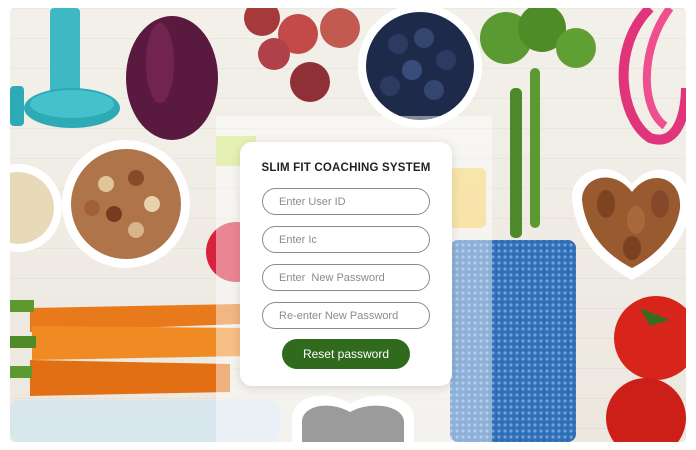 The width and height of the screenshot is (696, 450). What do you see at coordinates (126, 204) in the screenshot?
I see `beans-bowl-icon` at bounding box center [126, 204].